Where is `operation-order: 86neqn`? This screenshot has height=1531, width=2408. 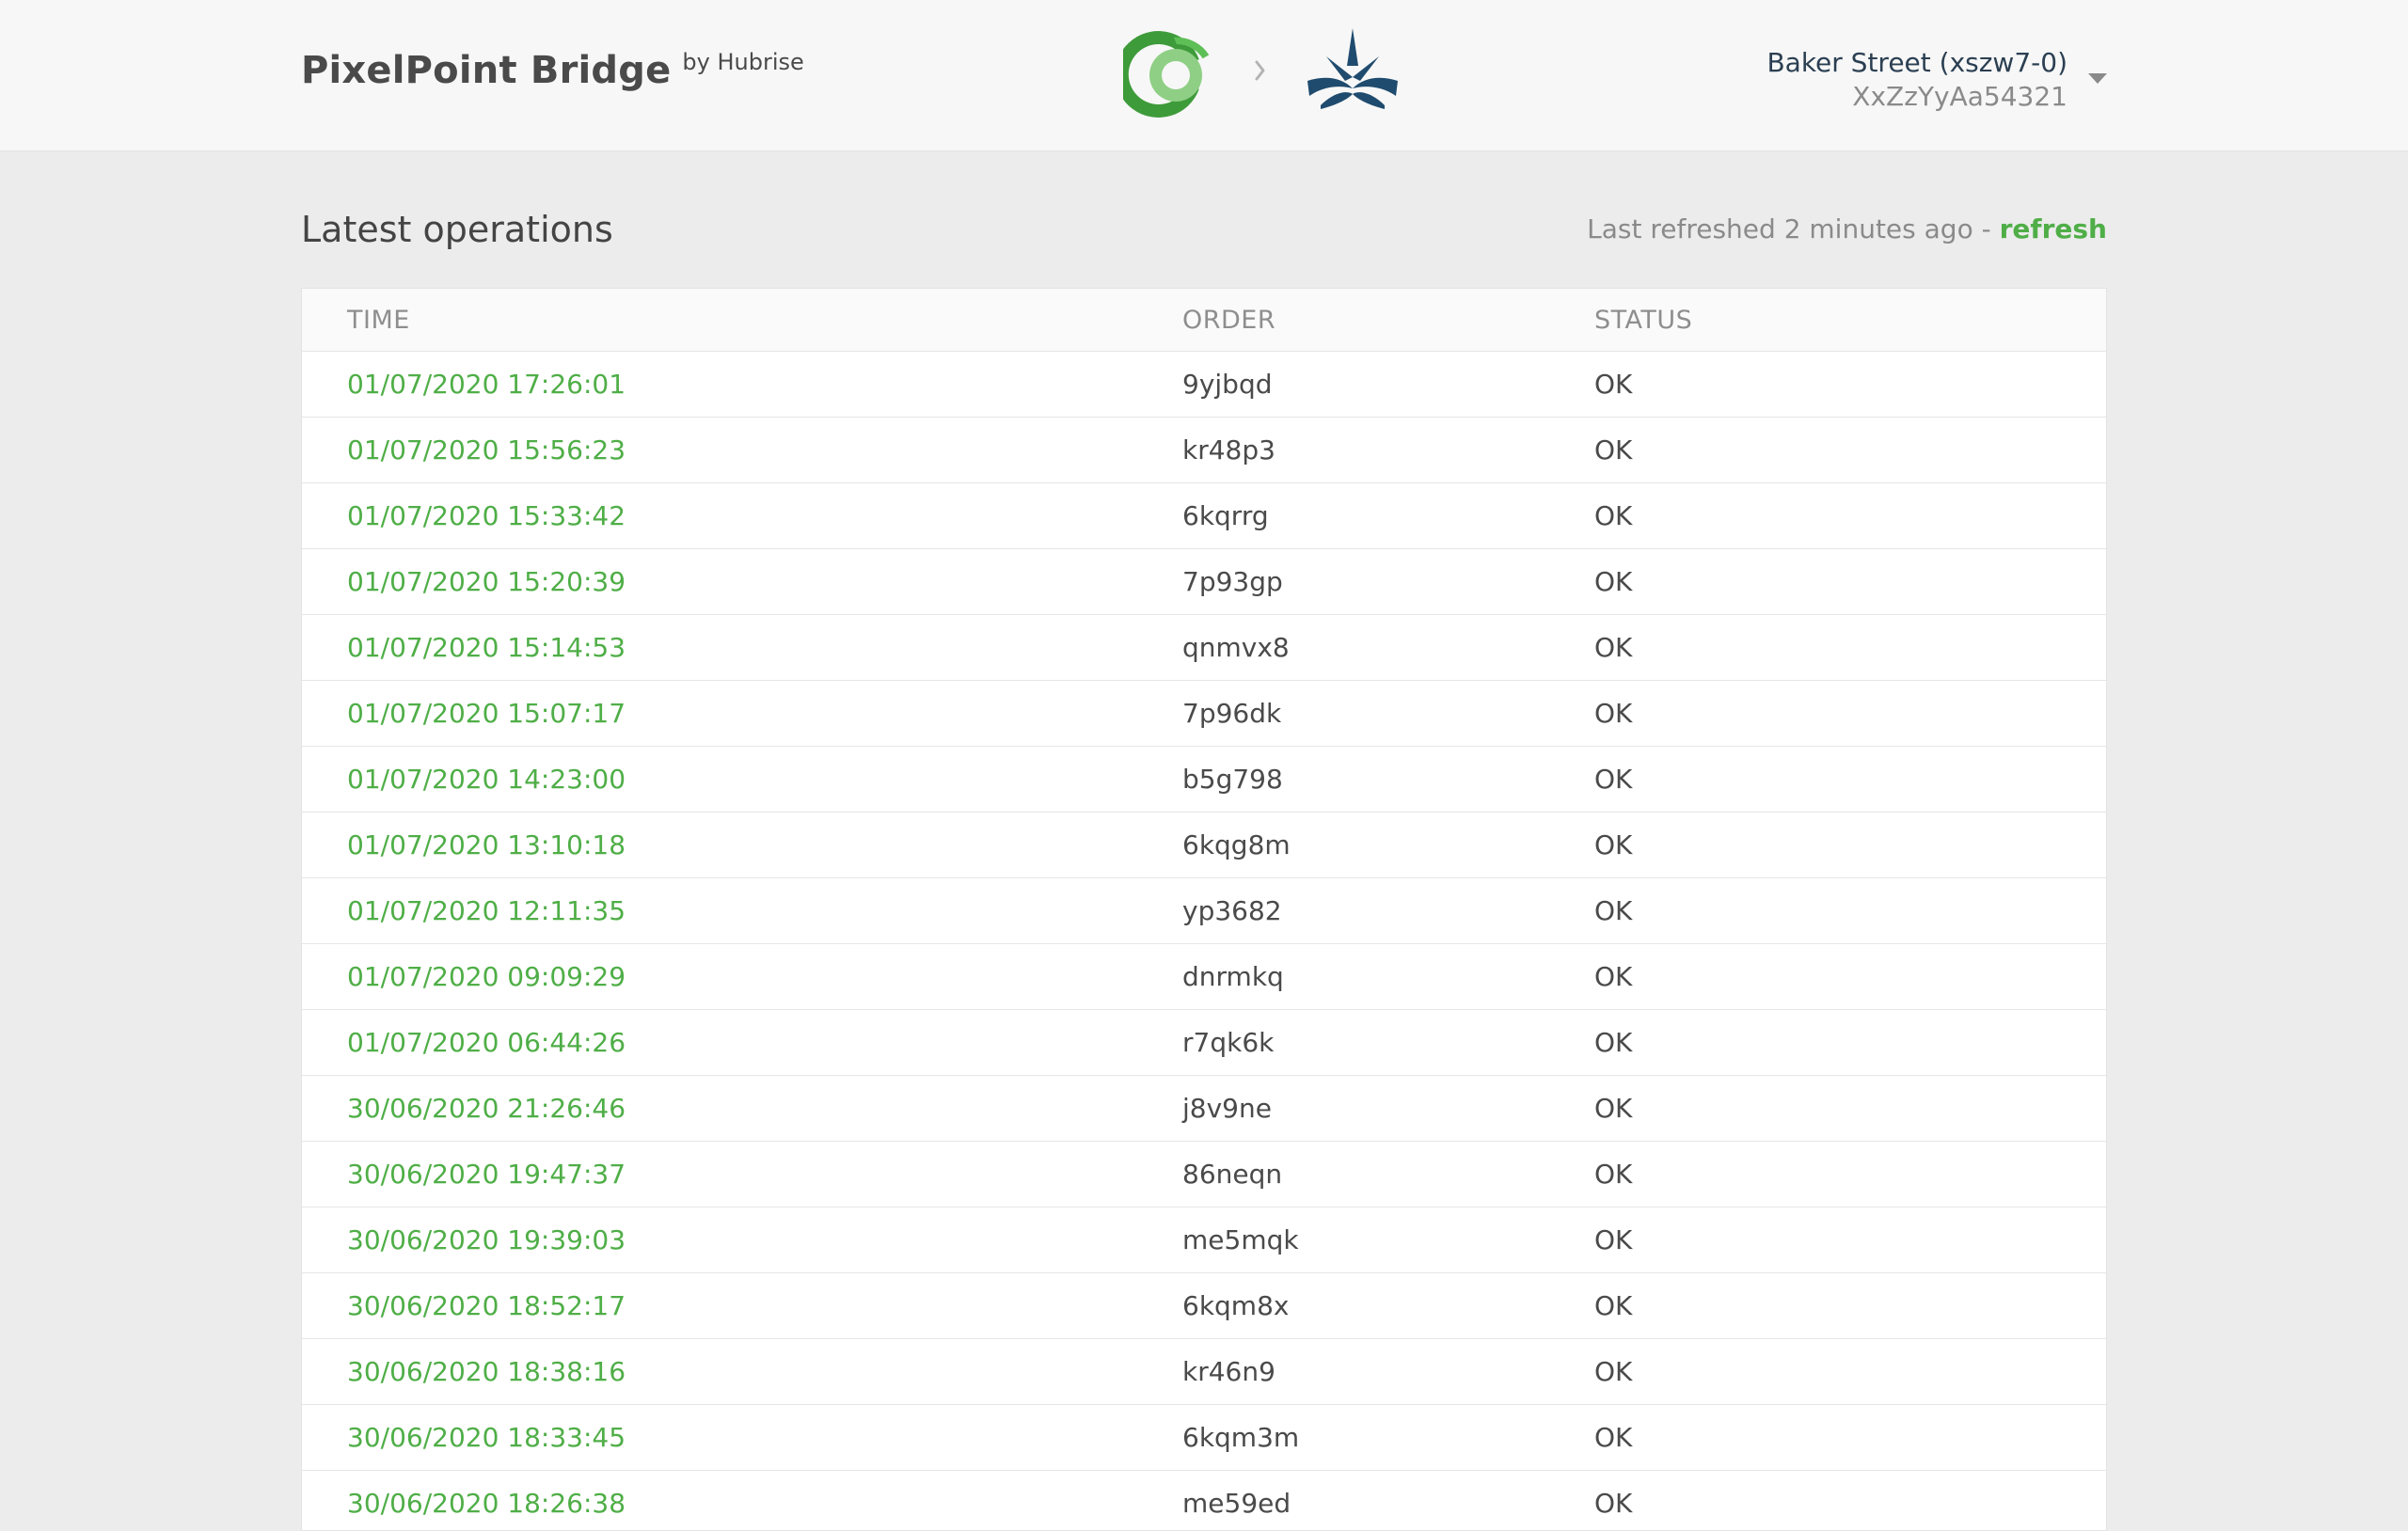
operation-order: 86neqn is located at coordinates (1388, 1174).